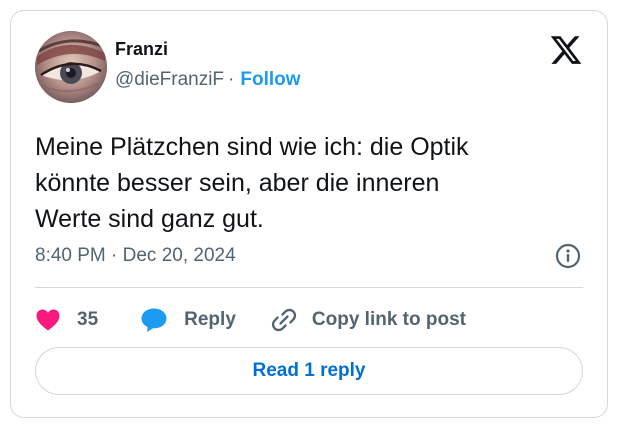 This screenshot has width=620, height=430. I want to click on read-reply-button: Read 1 reply, so click(309, 371).